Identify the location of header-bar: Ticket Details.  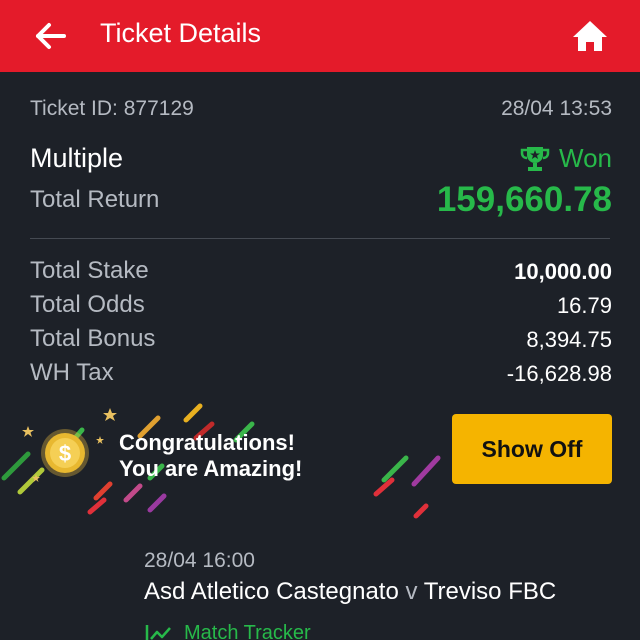
(320, 36).